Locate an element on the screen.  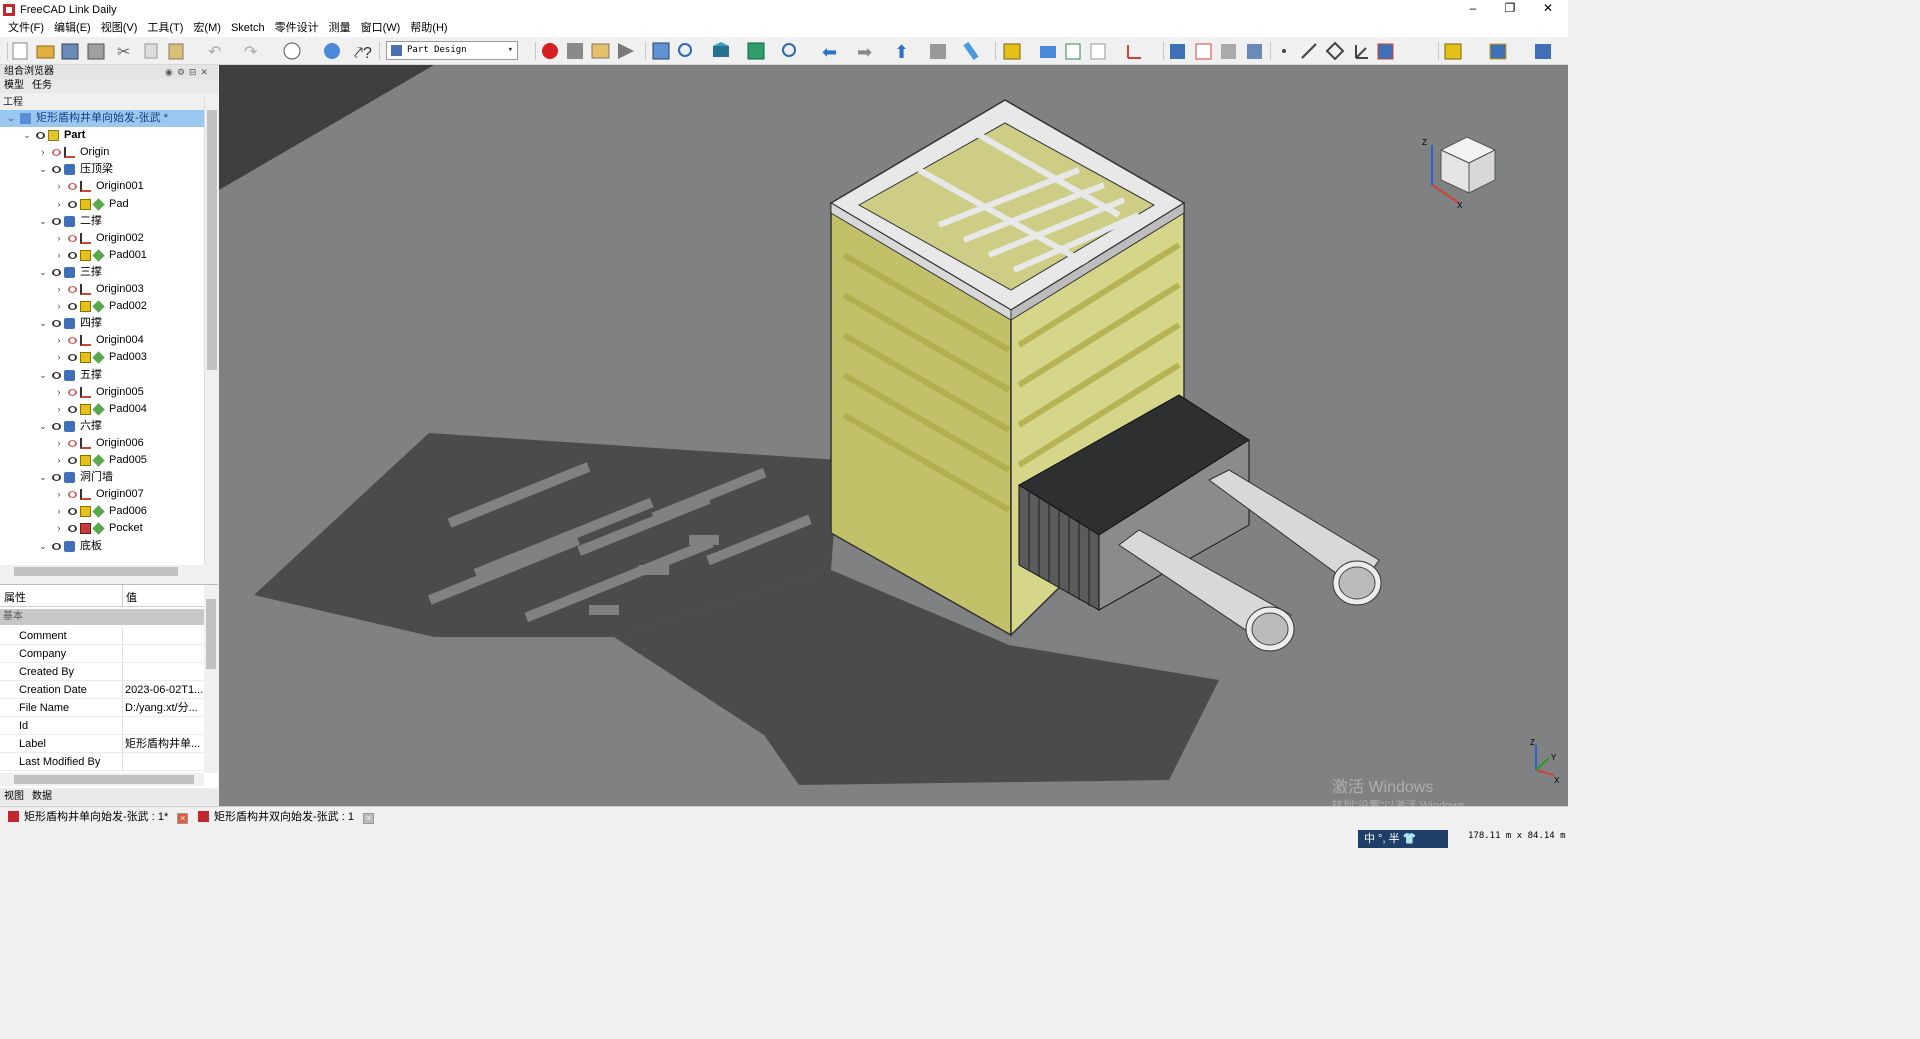
forward-view-icon: ➡ is located at coordinates (864, 52).